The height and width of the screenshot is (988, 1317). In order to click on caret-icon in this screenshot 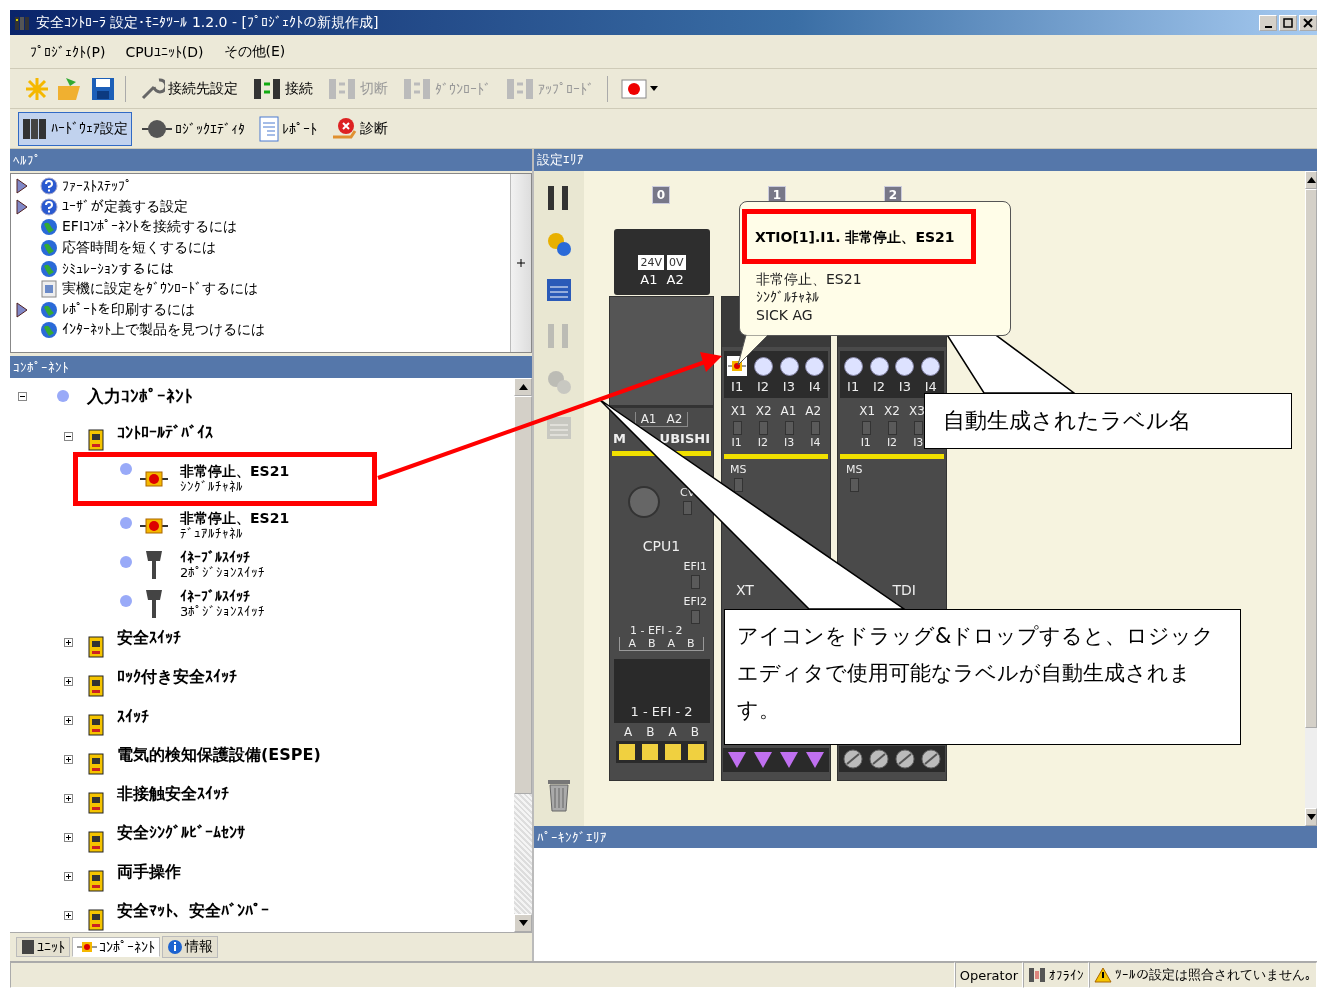, I will do `click(654, 88)`.